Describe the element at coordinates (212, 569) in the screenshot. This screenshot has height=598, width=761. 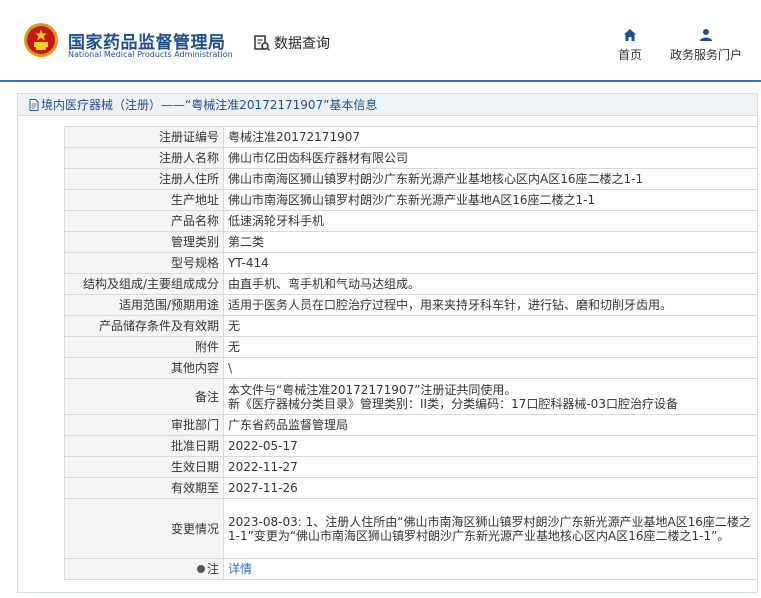
I see `note-label: 注` at that location.